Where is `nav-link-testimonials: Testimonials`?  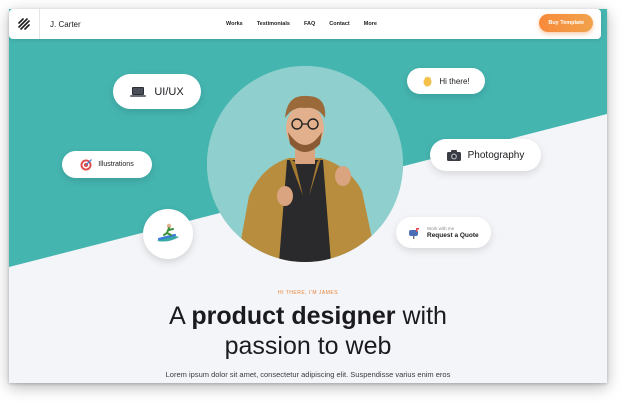 nav-link-testimonials: Testimonials is located at coordinates (273, 24).